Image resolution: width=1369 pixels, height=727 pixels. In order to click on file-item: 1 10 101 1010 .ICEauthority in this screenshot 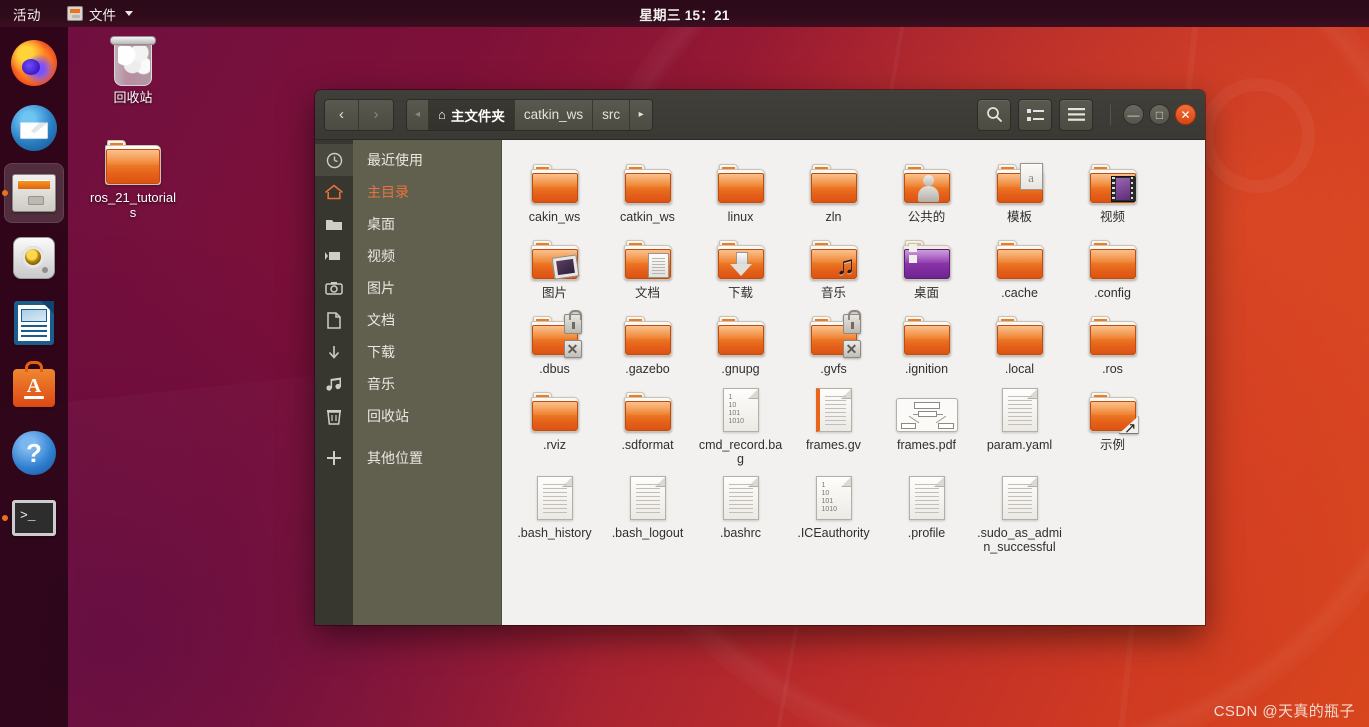, I will do `click(833, 510)`.